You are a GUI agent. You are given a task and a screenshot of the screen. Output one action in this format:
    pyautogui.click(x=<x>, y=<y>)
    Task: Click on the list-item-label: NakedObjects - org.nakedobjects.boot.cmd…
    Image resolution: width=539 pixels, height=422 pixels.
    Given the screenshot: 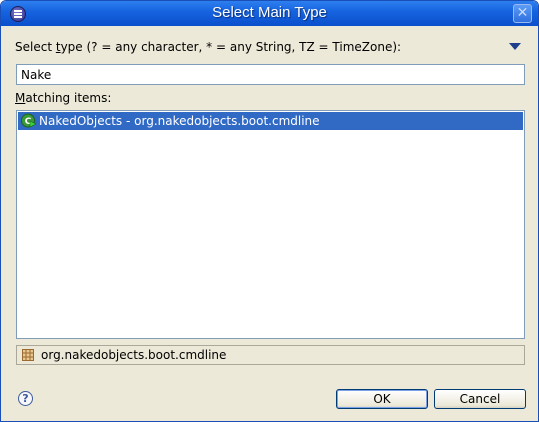 What is the action you would take?
    pyautogui.click(x=179, y=121)
    